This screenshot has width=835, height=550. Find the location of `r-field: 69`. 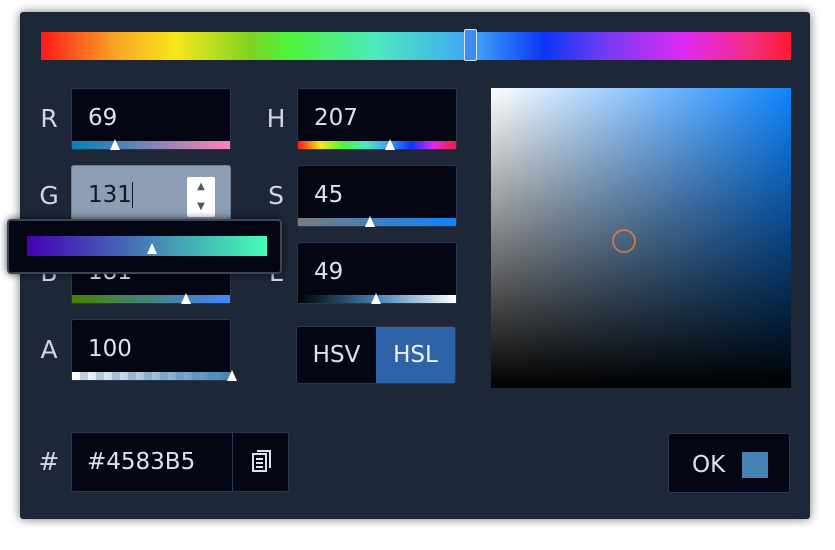

r-field: 69 is located at coordinates (151, 119).